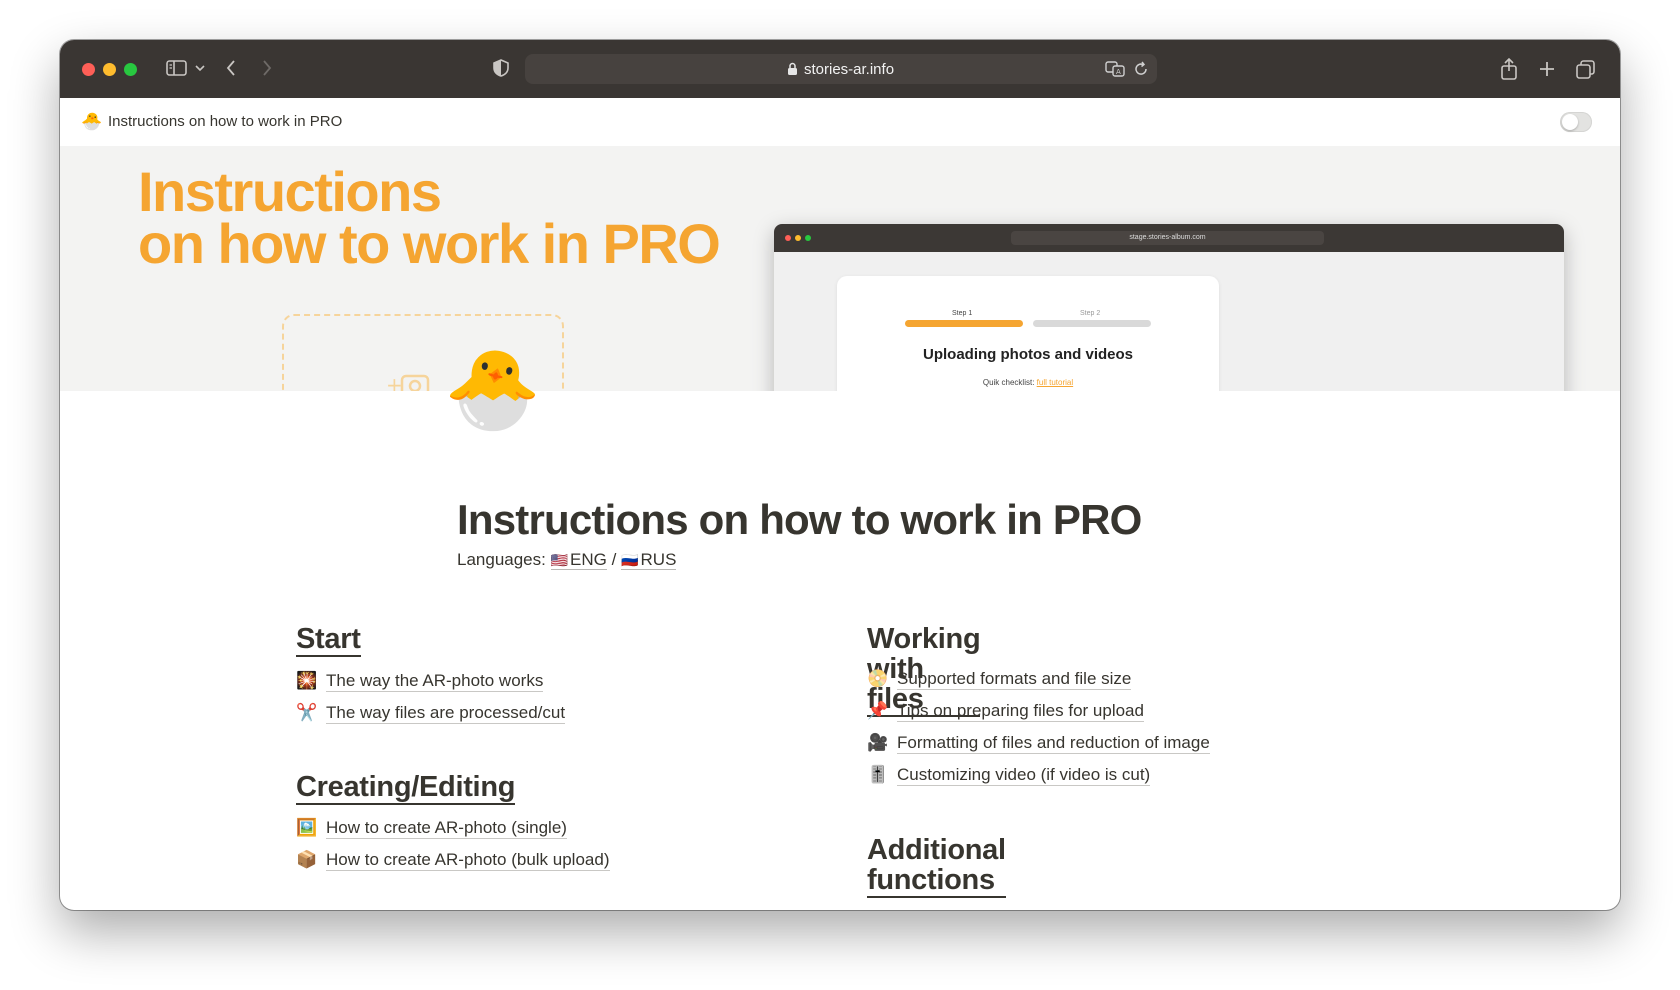 This screenshot has width=1680, height=990. Describe the element at coordinates (1118, 72) in the screenshot. I see `svg-text: A` at that location.